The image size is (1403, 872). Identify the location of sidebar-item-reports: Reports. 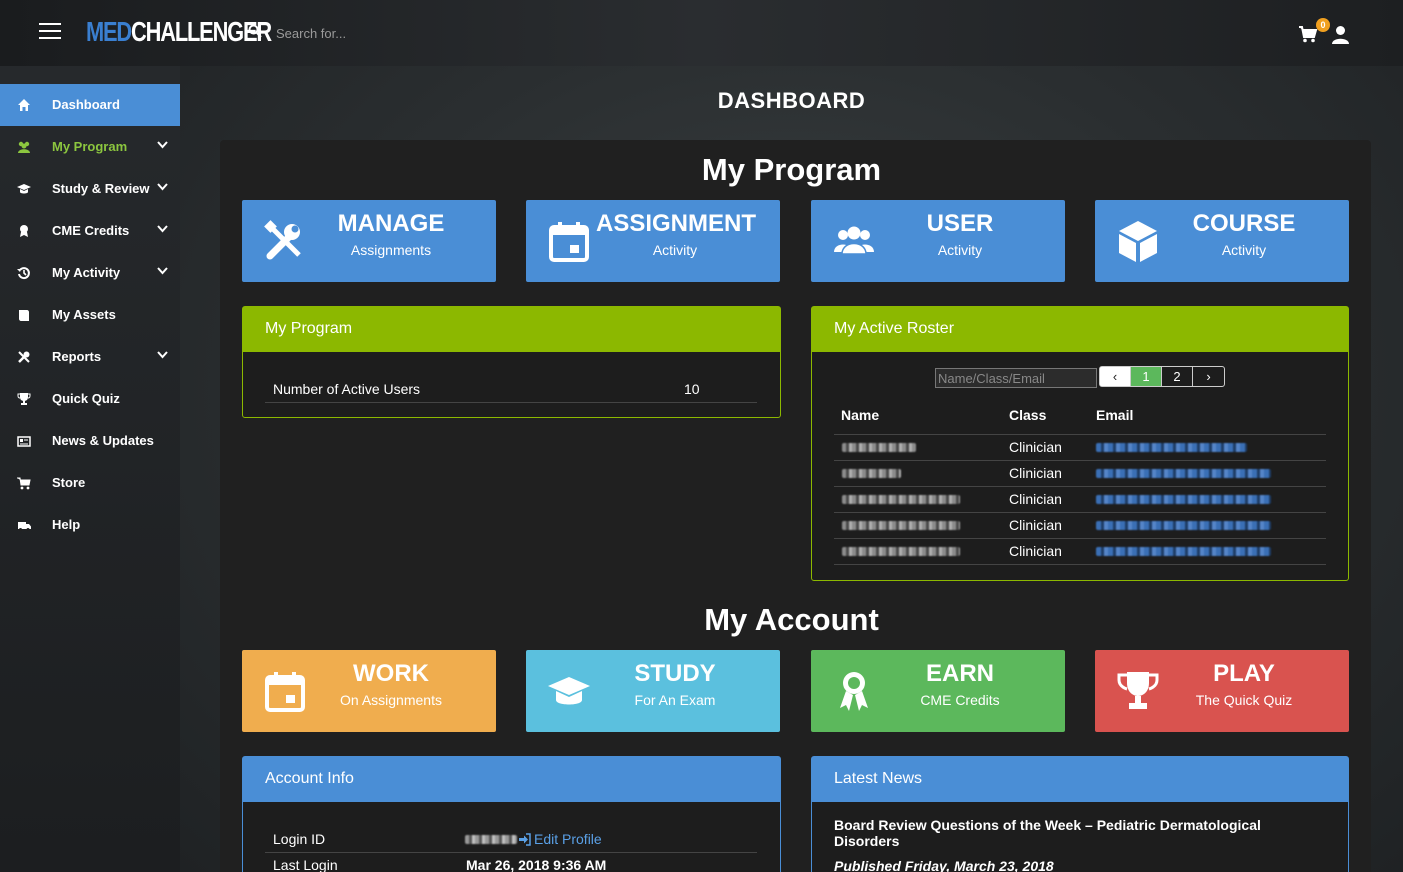
(90, 357).